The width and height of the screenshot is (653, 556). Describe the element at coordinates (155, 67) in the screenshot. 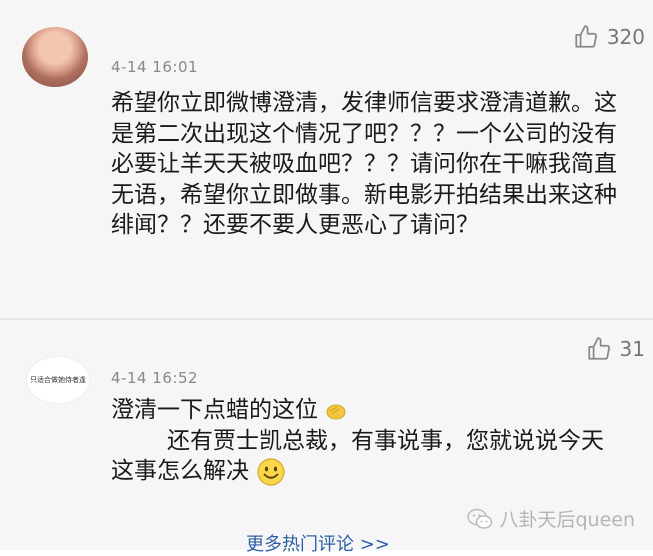

I see `comment-timestamp: 4-14 16:01` at that location.